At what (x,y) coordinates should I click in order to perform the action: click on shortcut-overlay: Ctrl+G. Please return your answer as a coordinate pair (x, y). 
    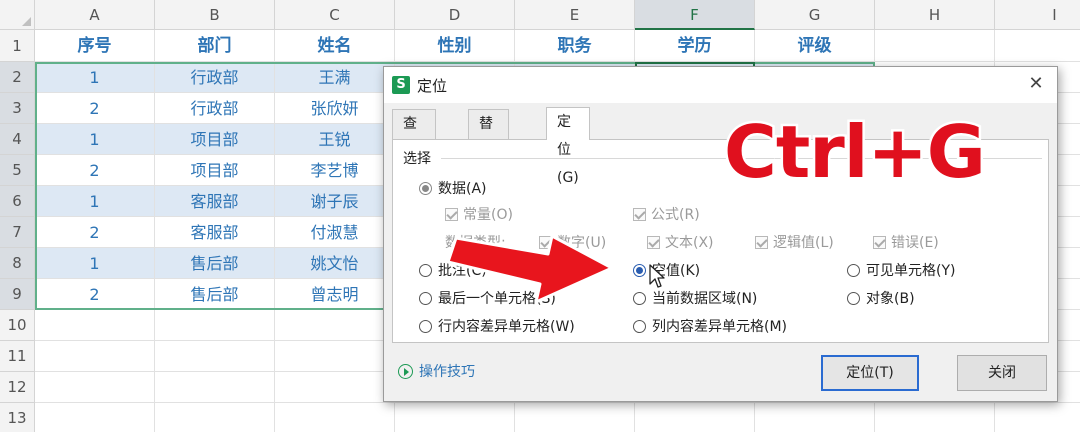
    Looking at the image, I should click on (855, 152).